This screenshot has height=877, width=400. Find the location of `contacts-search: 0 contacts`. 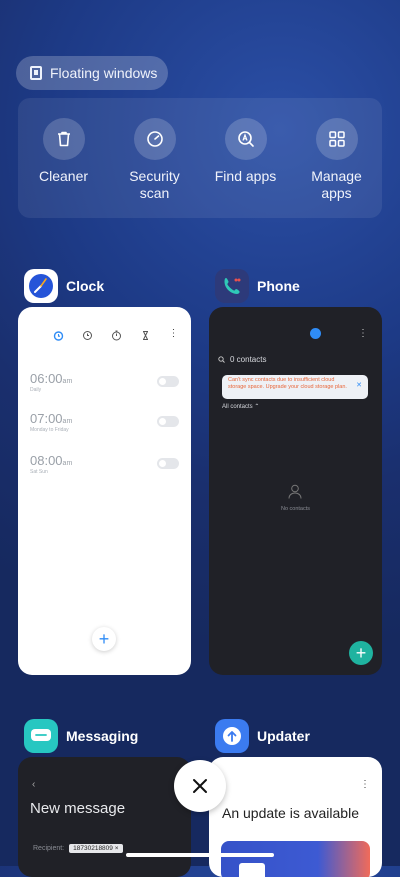

contacts-search: 0 contacts is located at coordinates (242, 359).